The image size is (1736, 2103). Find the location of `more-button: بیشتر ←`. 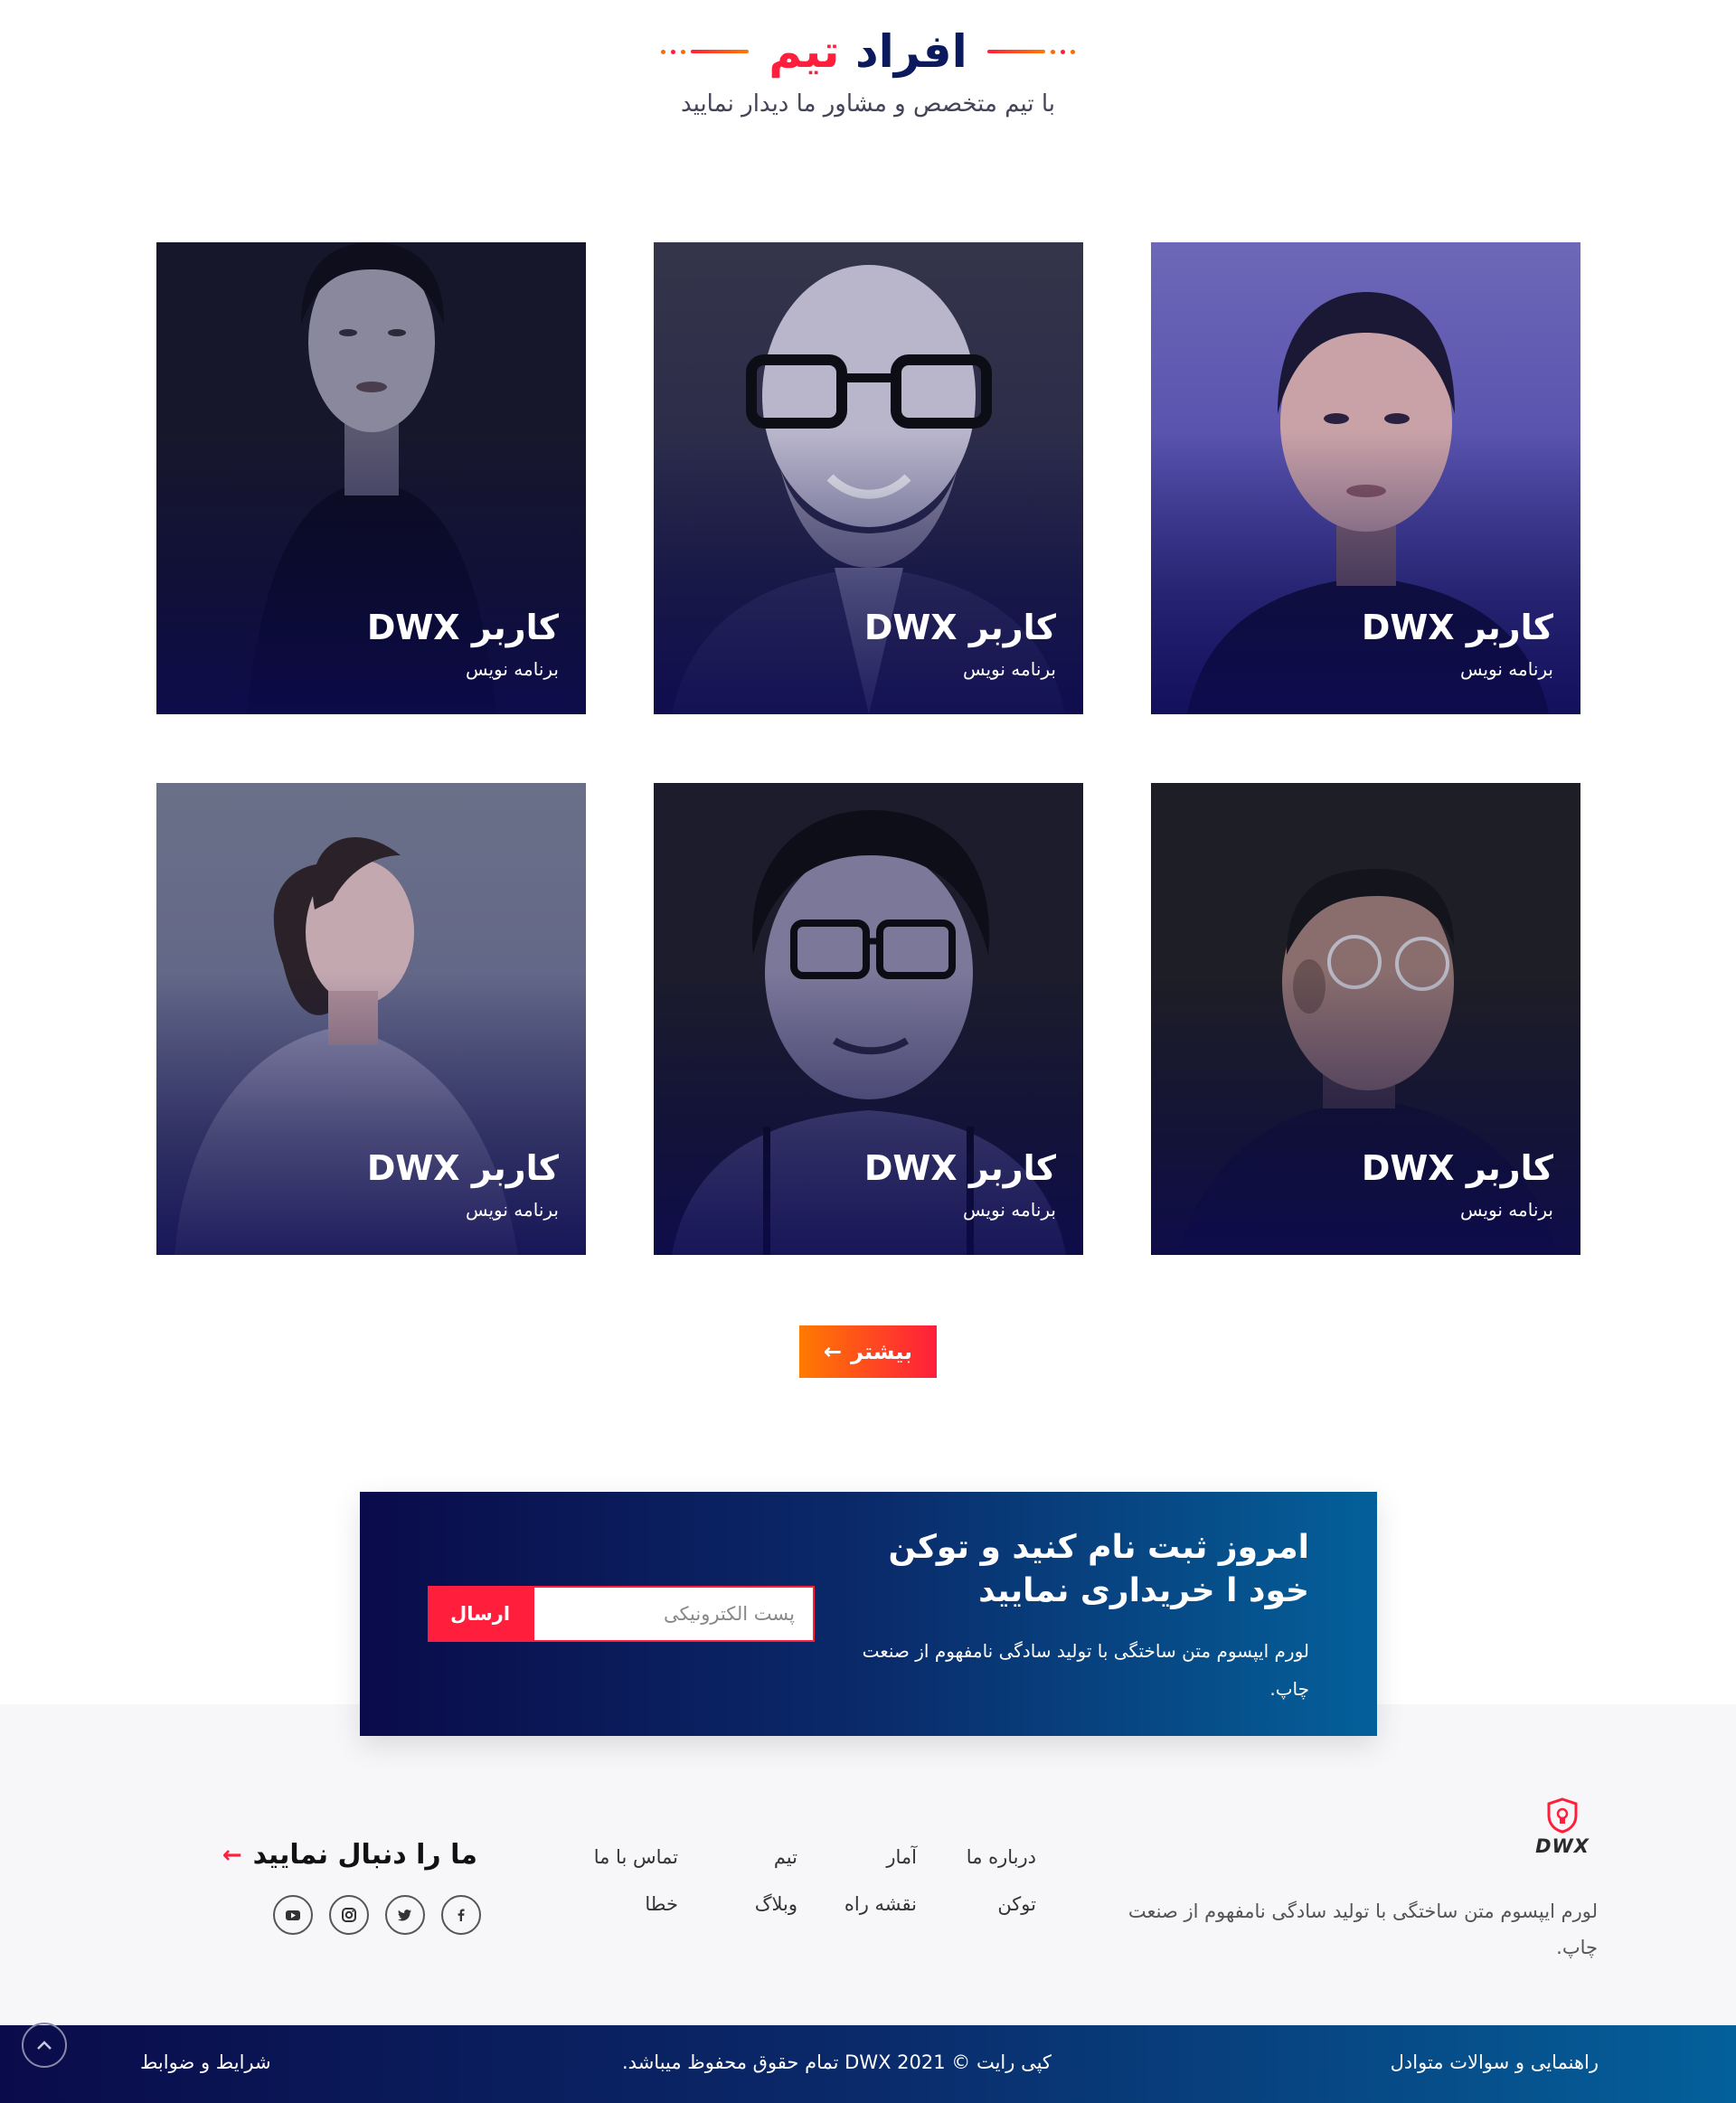

more-button: بیشتر ← is located at coordinates (868, 1351).